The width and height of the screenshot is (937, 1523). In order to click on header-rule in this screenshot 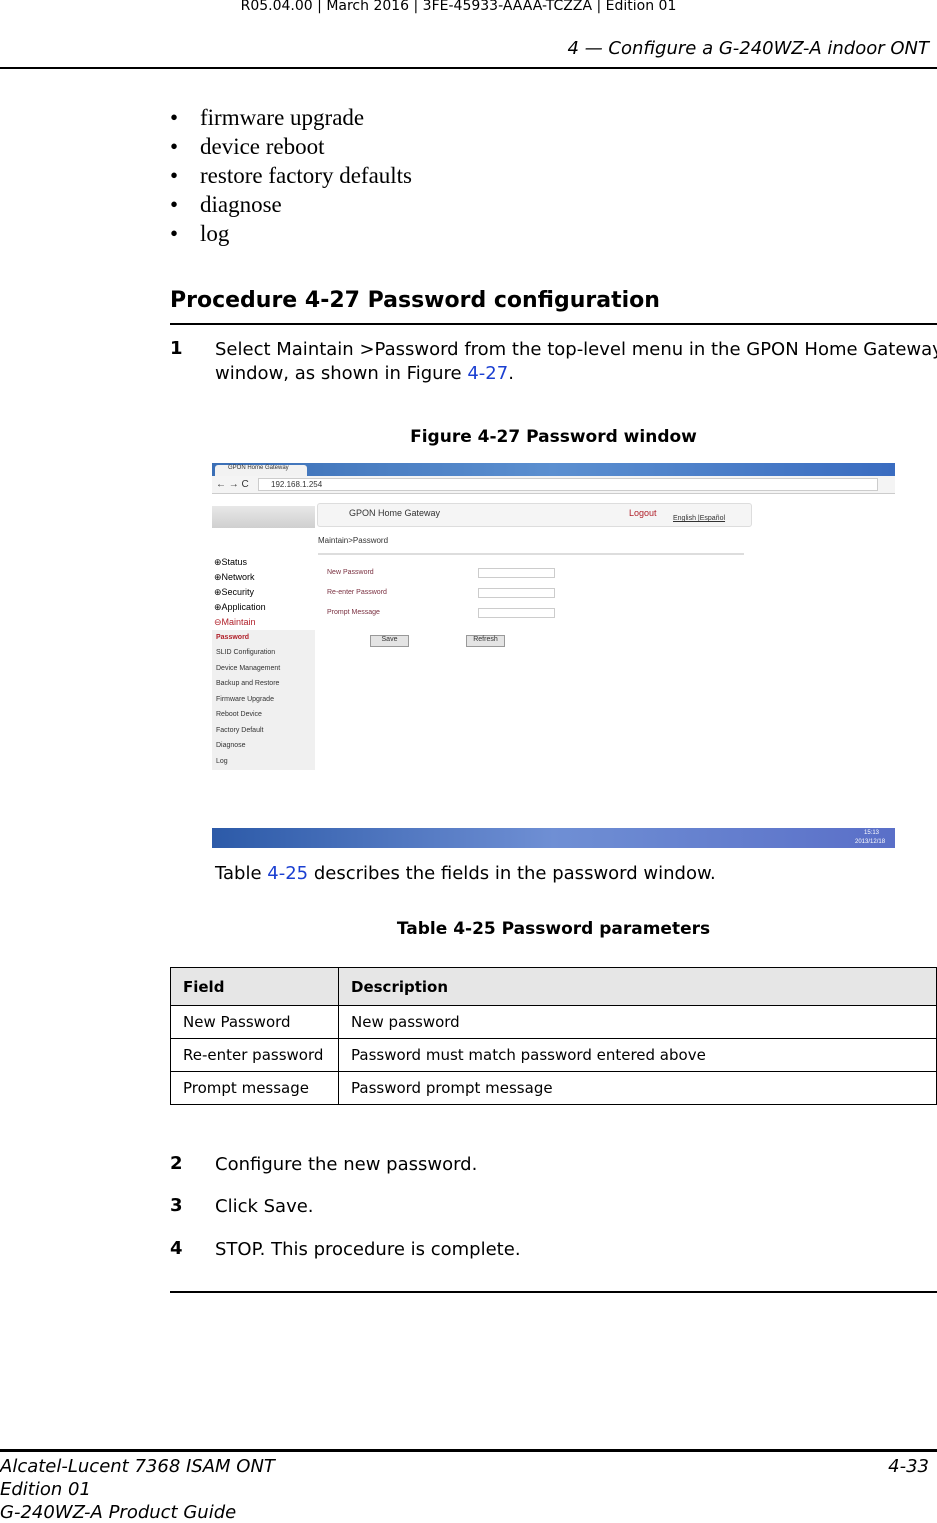, I will do `click(468, 68)`.